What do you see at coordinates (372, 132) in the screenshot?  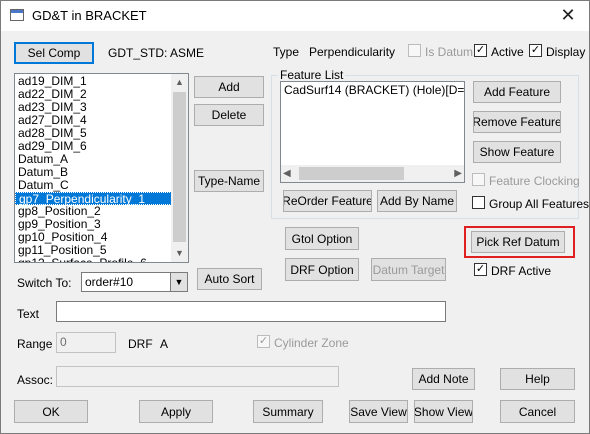 I see `feature-listbox: CadSurf14 (BRACKET) (Hole)[D=10.50] ◀ ▶` at bounding box center [372, 132].